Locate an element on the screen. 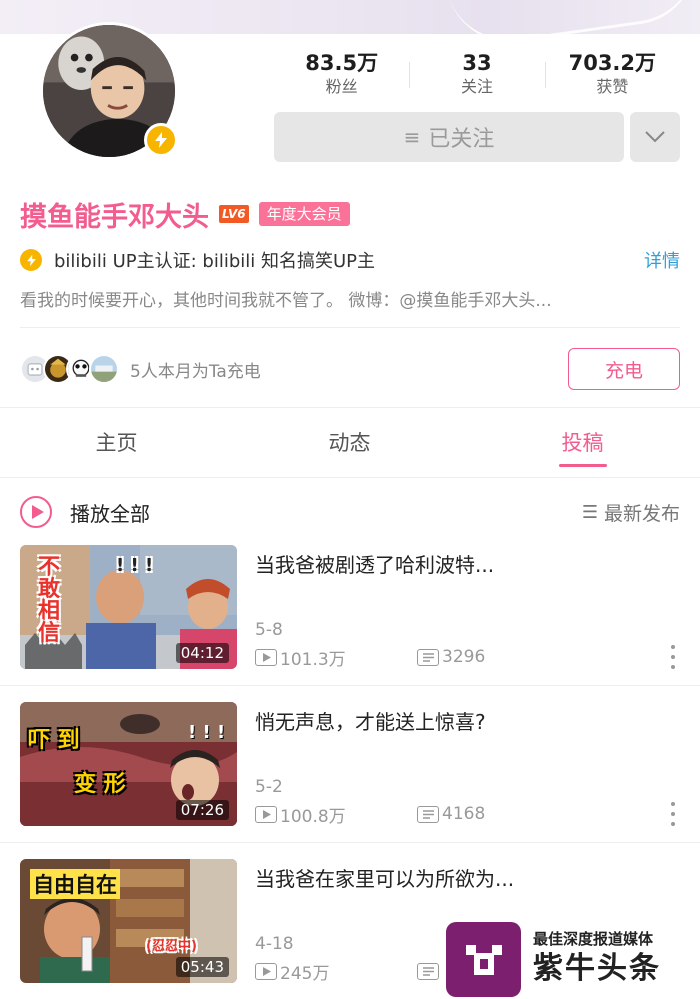 This screenshot has height=999, width=700. details-link: 详情 is located at coordinates (662, 260).